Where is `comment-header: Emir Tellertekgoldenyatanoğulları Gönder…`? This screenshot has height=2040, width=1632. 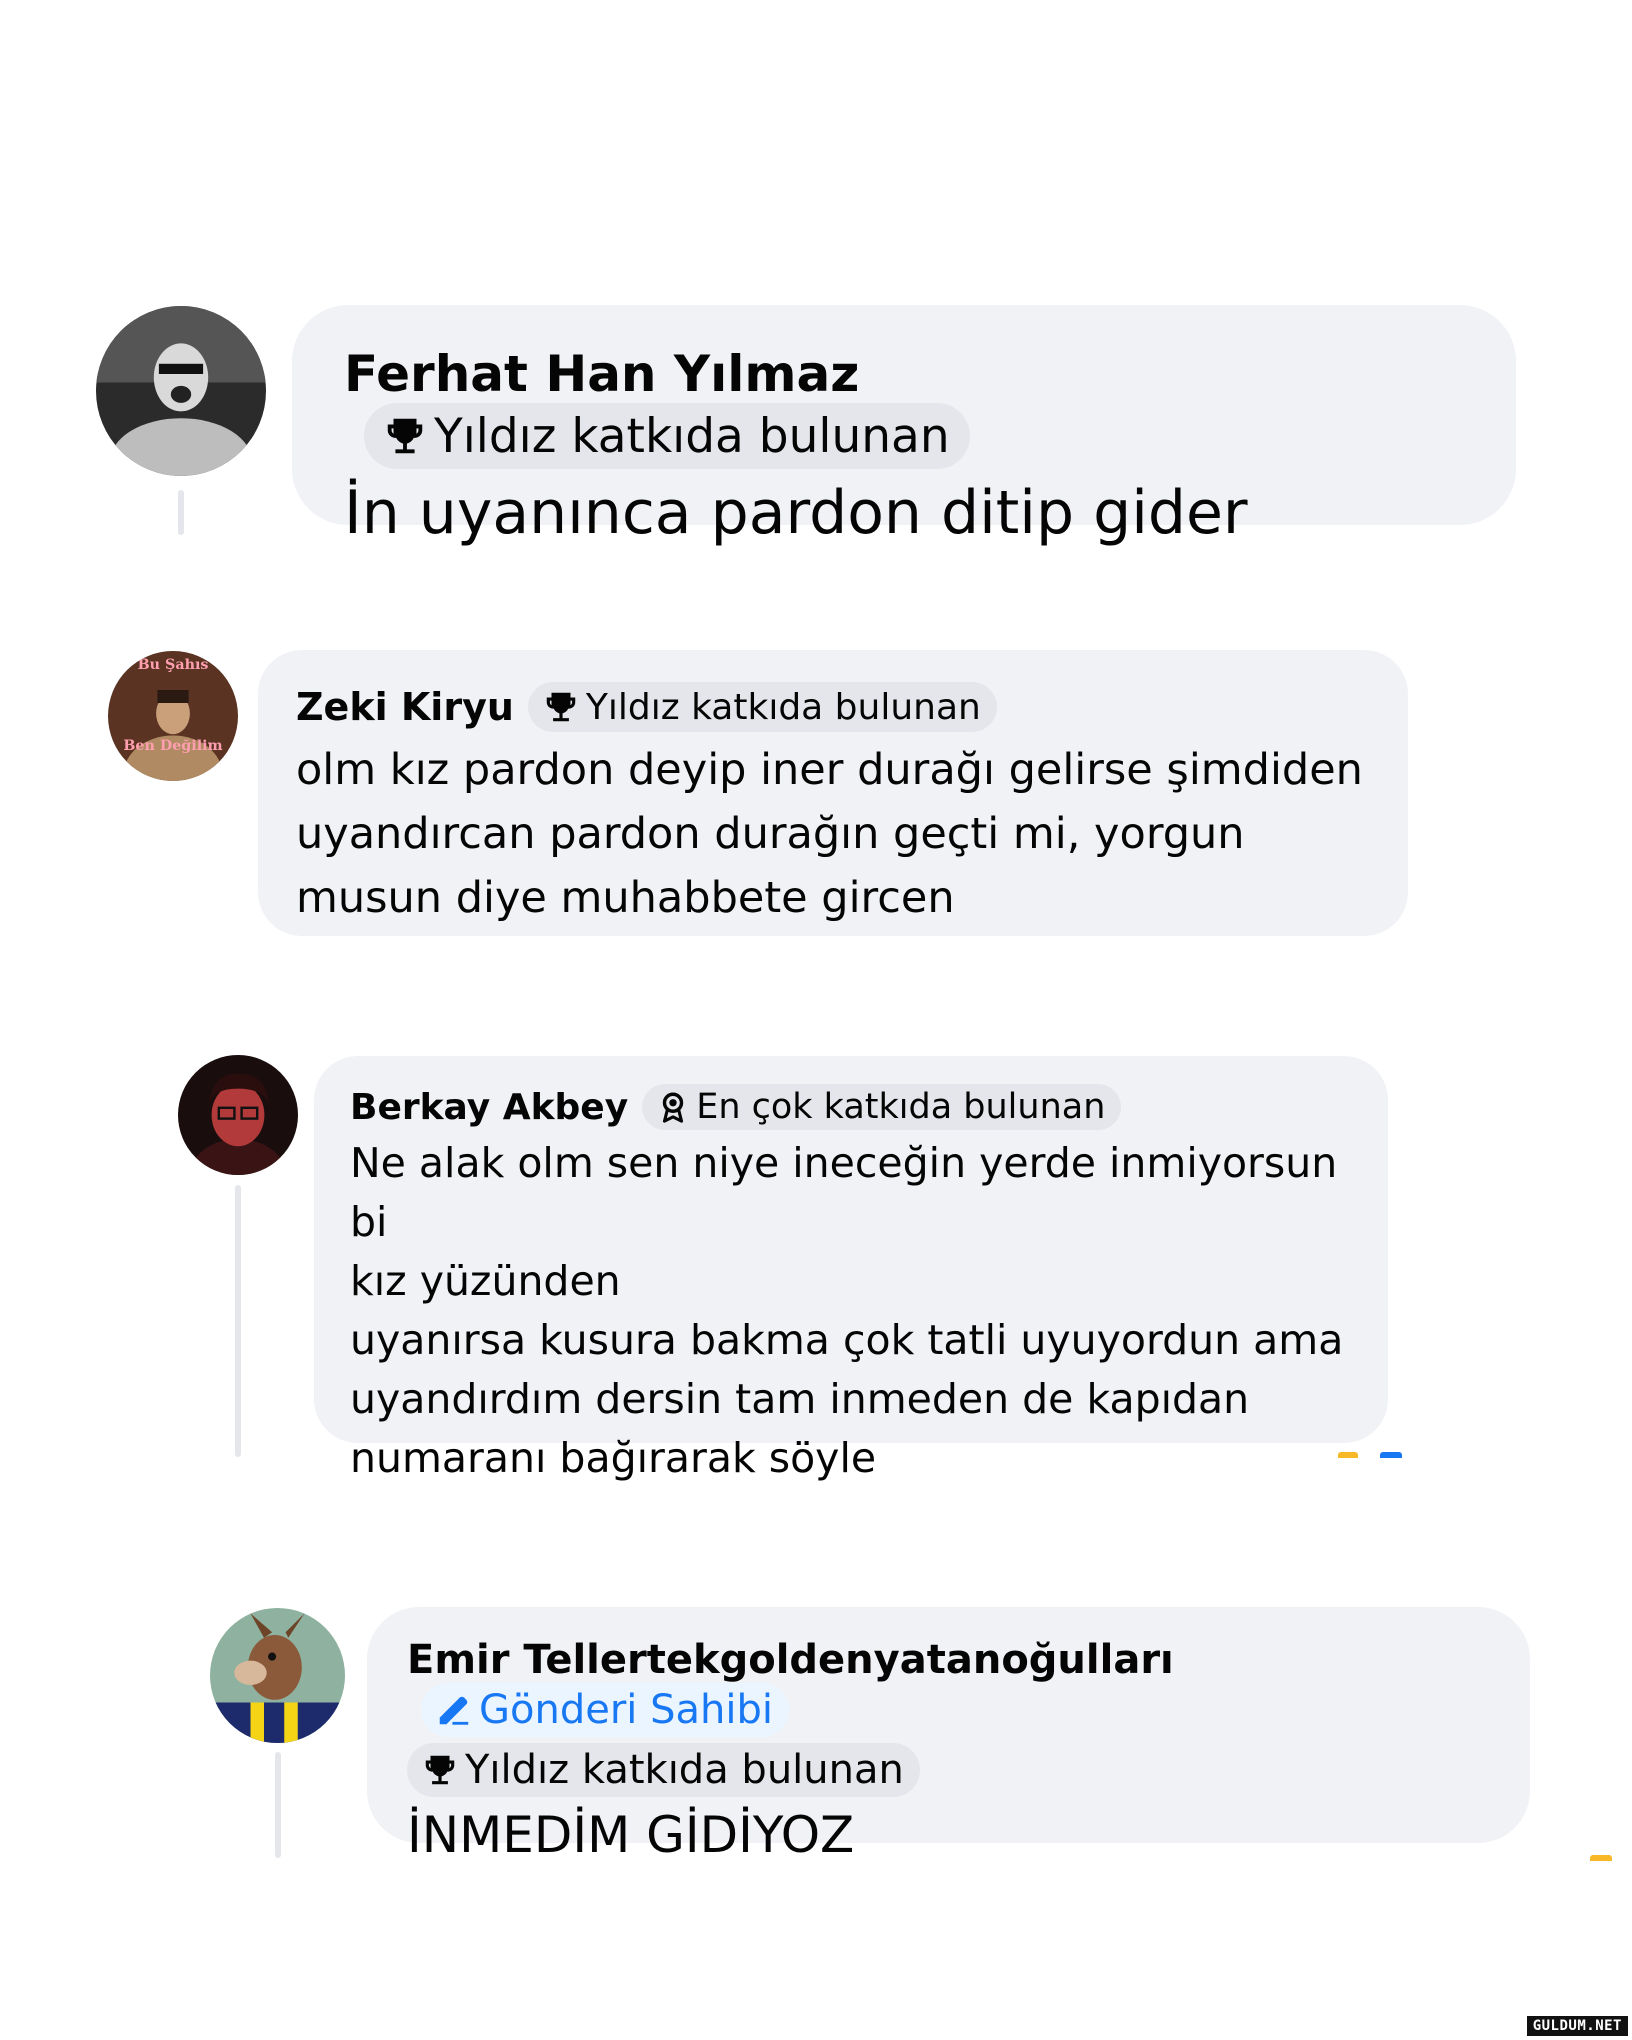 comment-header: Emir Tellertekgoldenyatanoğulları Gönder… is located at coordinates (948, 1687).